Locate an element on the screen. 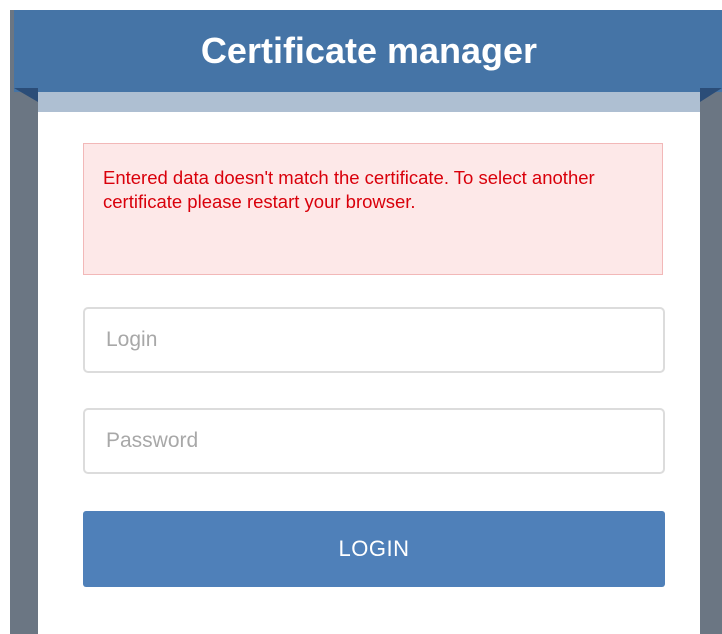 The height and width of the screenshot is (634, 722). password-input is located at coordinates (374, 441).